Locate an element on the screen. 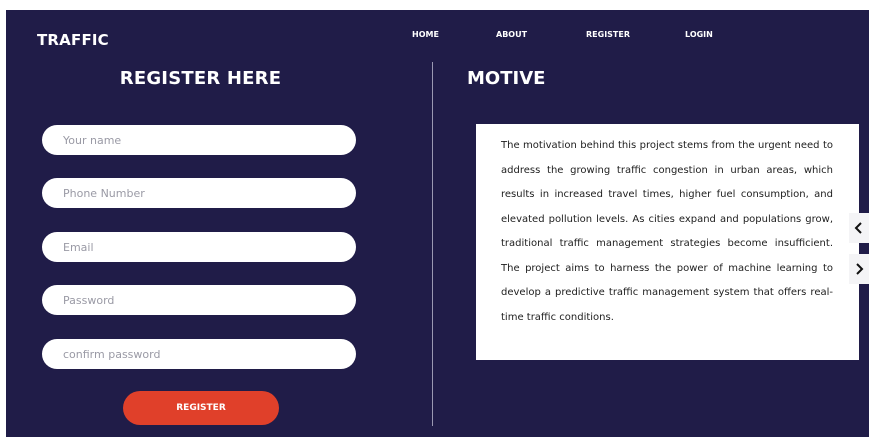  chevron-left-icon is located at coordinates (858, 228).